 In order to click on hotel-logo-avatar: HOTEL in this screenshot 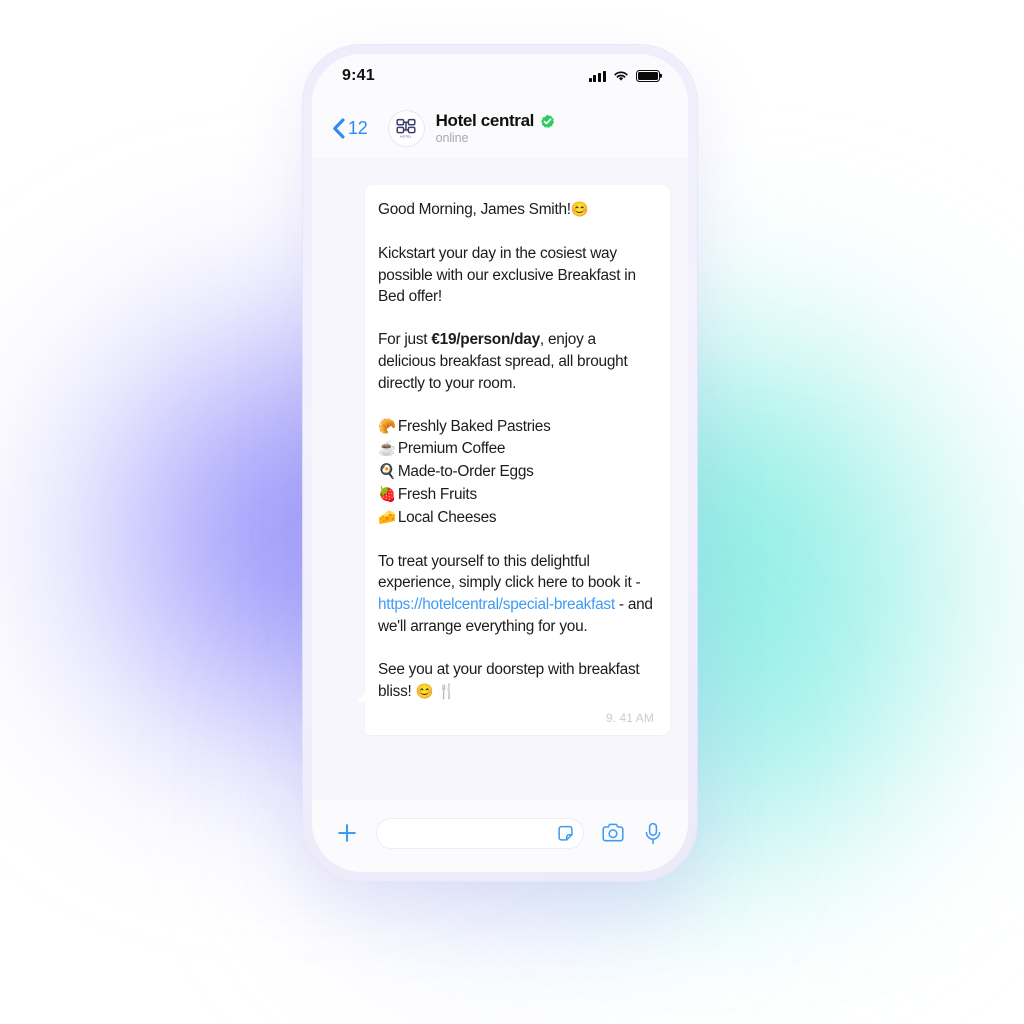, I will do `click(406, 128)`.